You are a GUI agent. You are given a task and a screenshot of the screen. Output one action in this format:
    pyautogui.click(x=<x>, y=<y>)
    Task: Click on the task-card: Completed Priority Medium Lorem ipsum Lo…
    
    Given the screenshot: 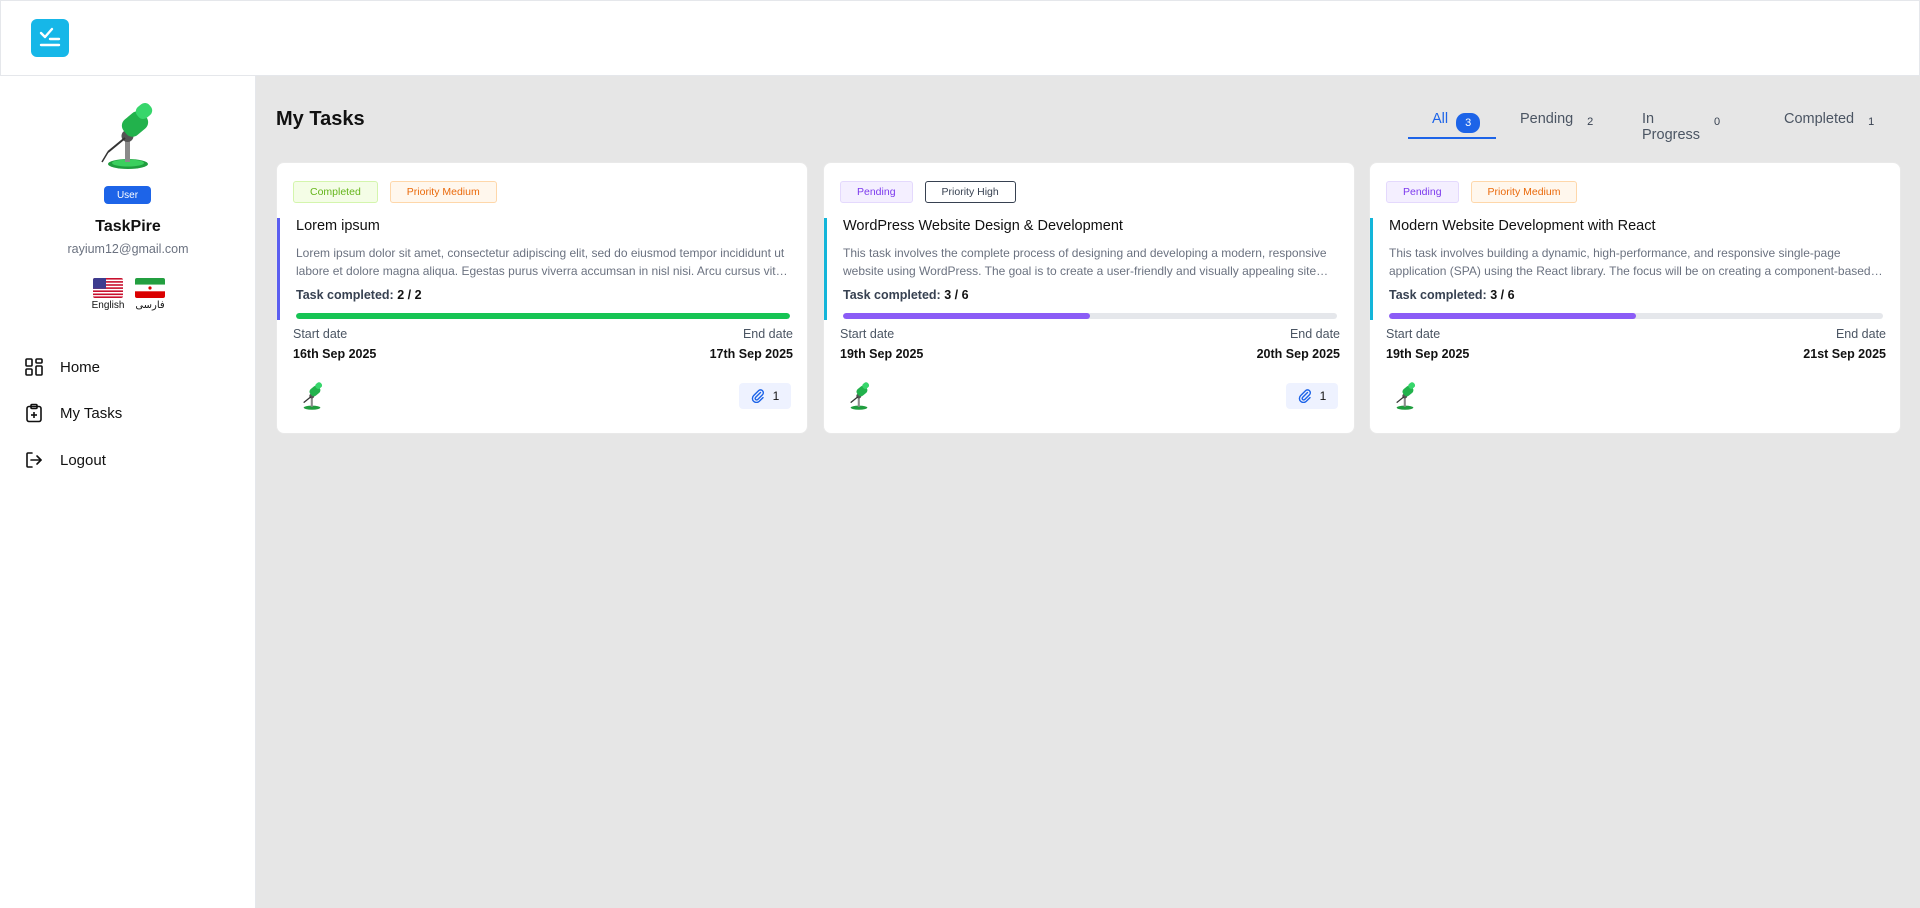 What is the action you would take?
    pyautogui.click(x=542, y=298)
    